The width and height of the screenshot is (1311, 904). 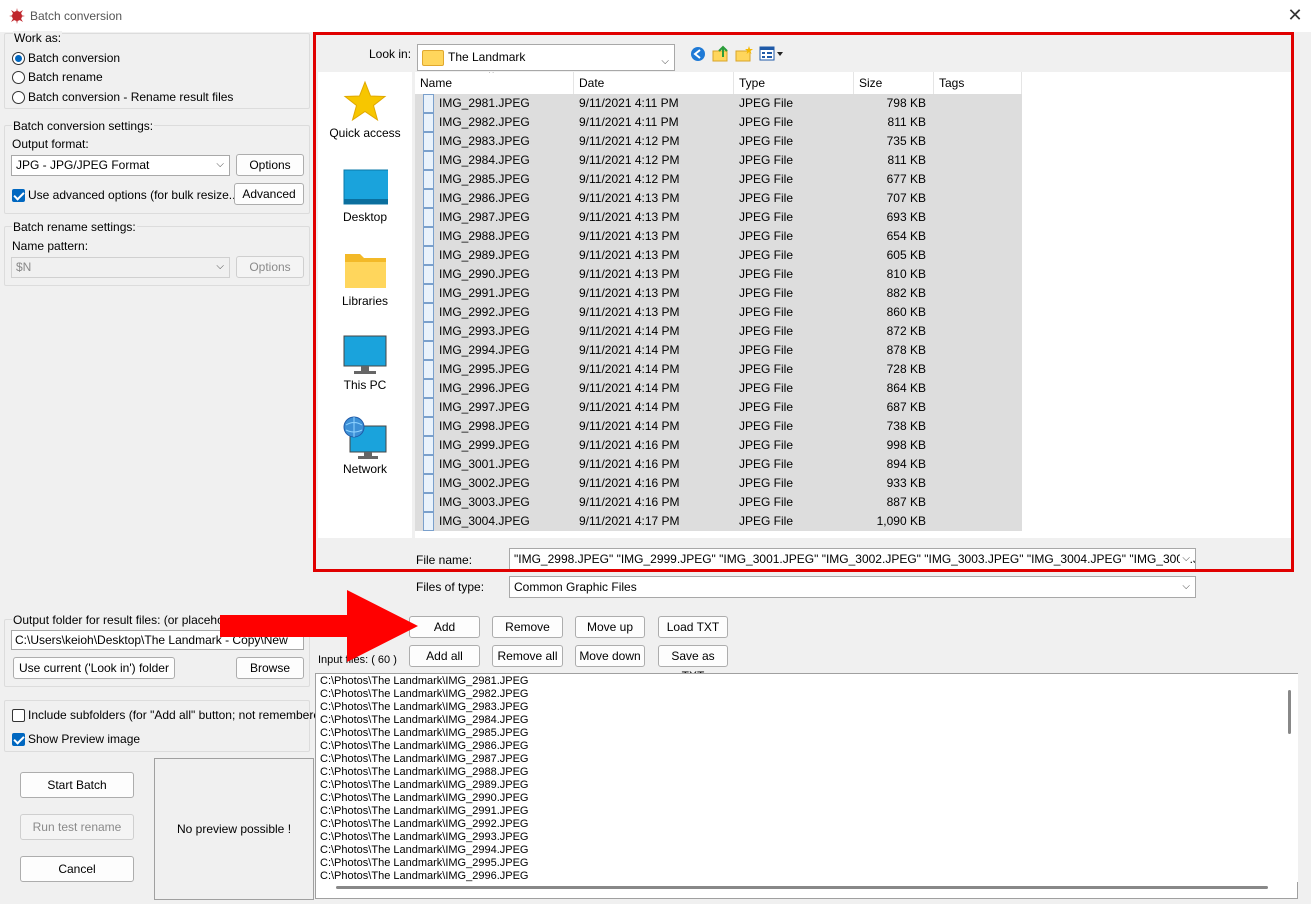 What do you see at coordinates (1289, 778) in the screenshot?
I see `input-files-scrollbar` at bounding box center [1289, 778].